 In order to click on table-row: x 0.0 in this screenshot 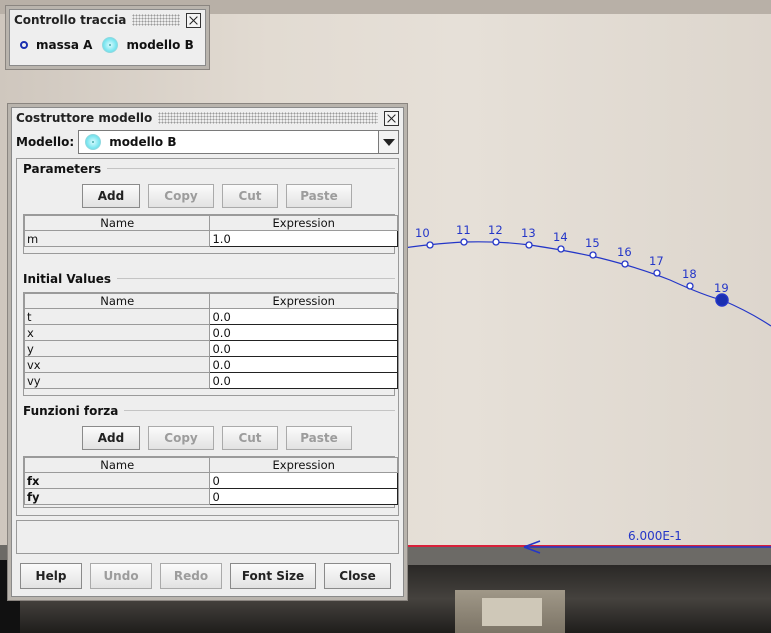, I will do `click(210, 332)`.